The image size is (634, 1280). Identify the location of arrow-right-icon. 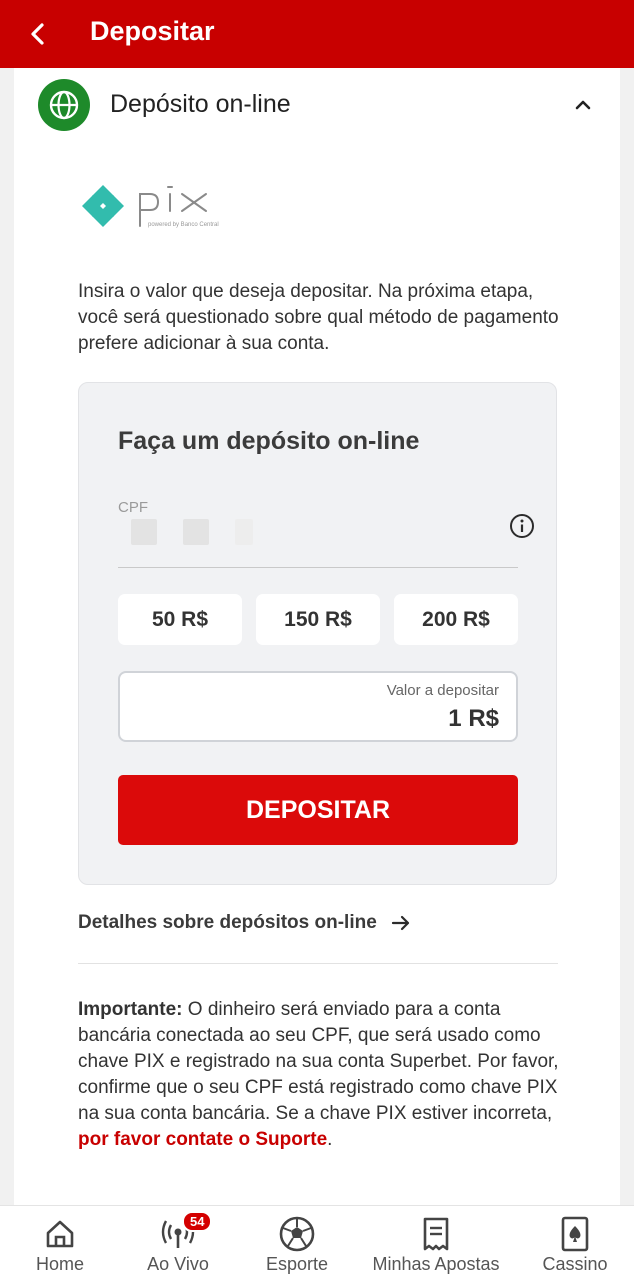
(400, 923).